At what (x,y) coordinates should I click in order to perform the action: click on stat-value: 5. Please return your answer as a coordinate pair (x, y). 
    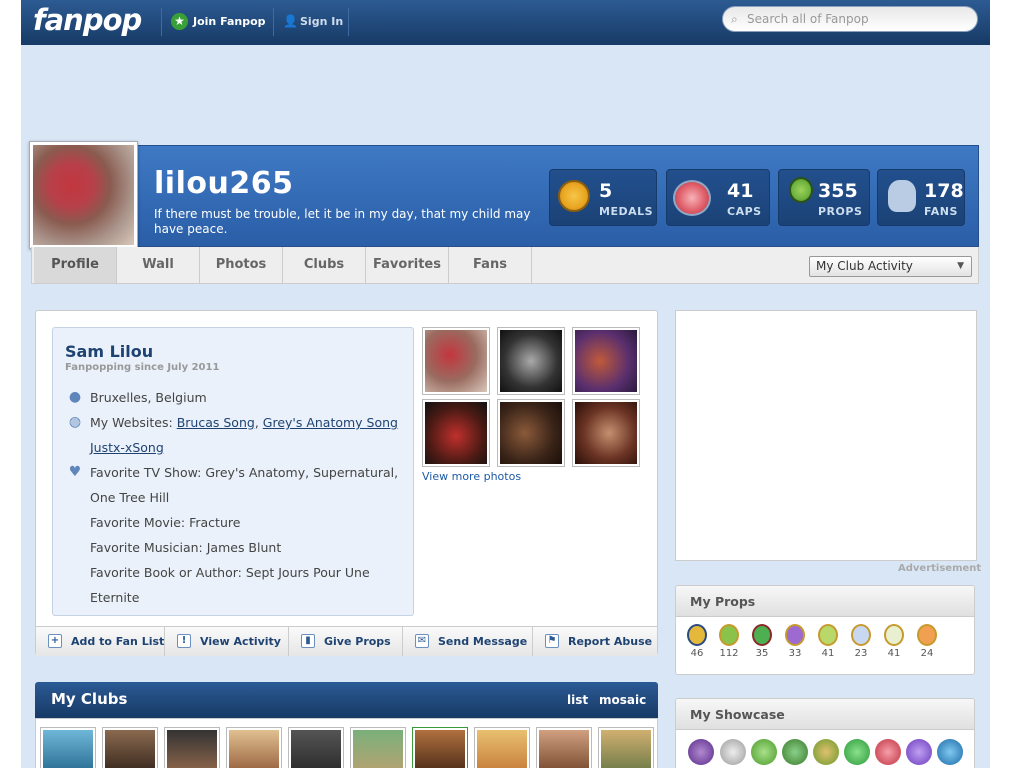
    Looking at the image, I should click on (606, 191).